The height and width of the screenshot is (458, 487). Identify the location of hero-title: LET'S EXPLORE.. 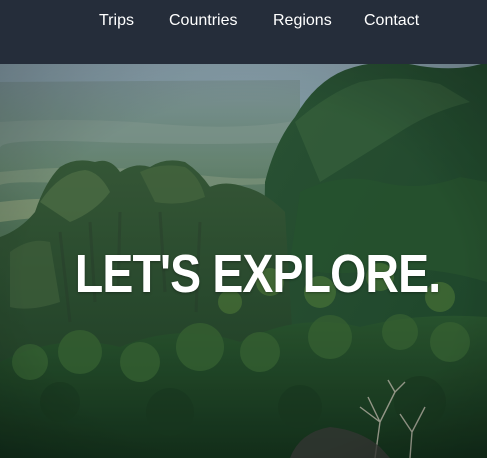
(257, 274).